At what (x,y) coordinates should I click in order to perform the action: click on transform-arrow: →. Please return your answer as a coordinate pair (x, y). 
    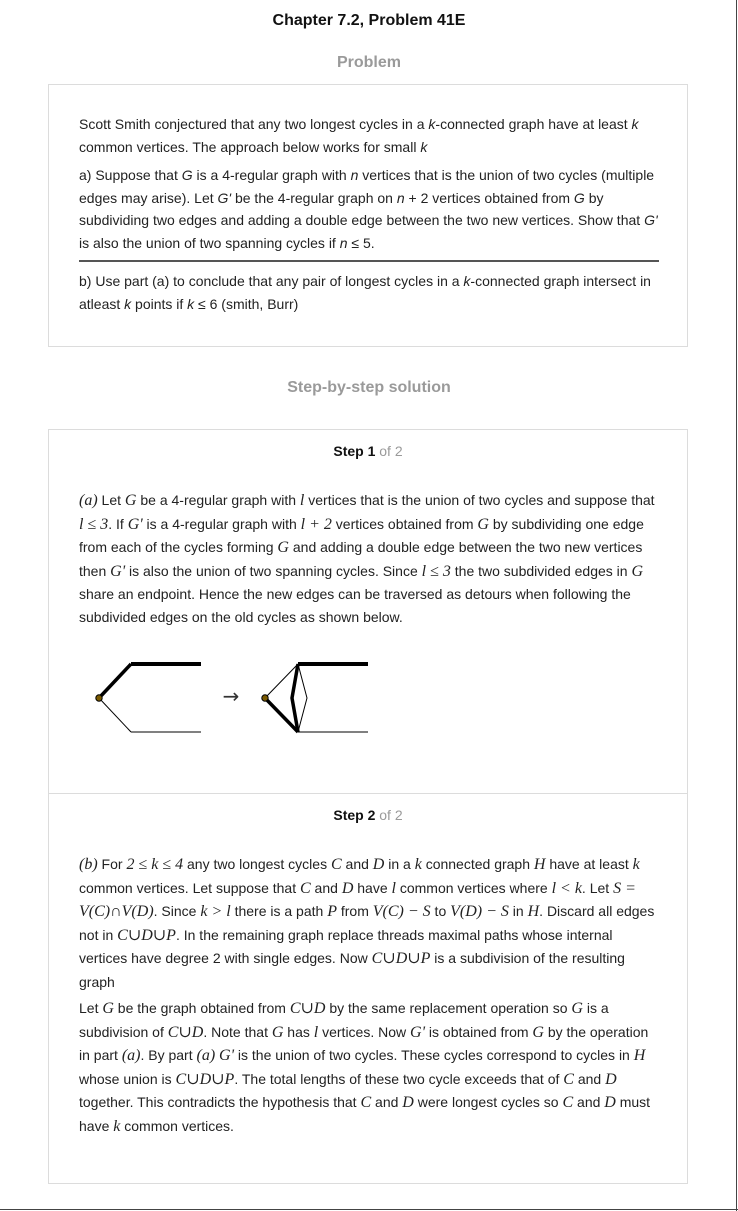
    Looking at the image, I should click on (231, 696).